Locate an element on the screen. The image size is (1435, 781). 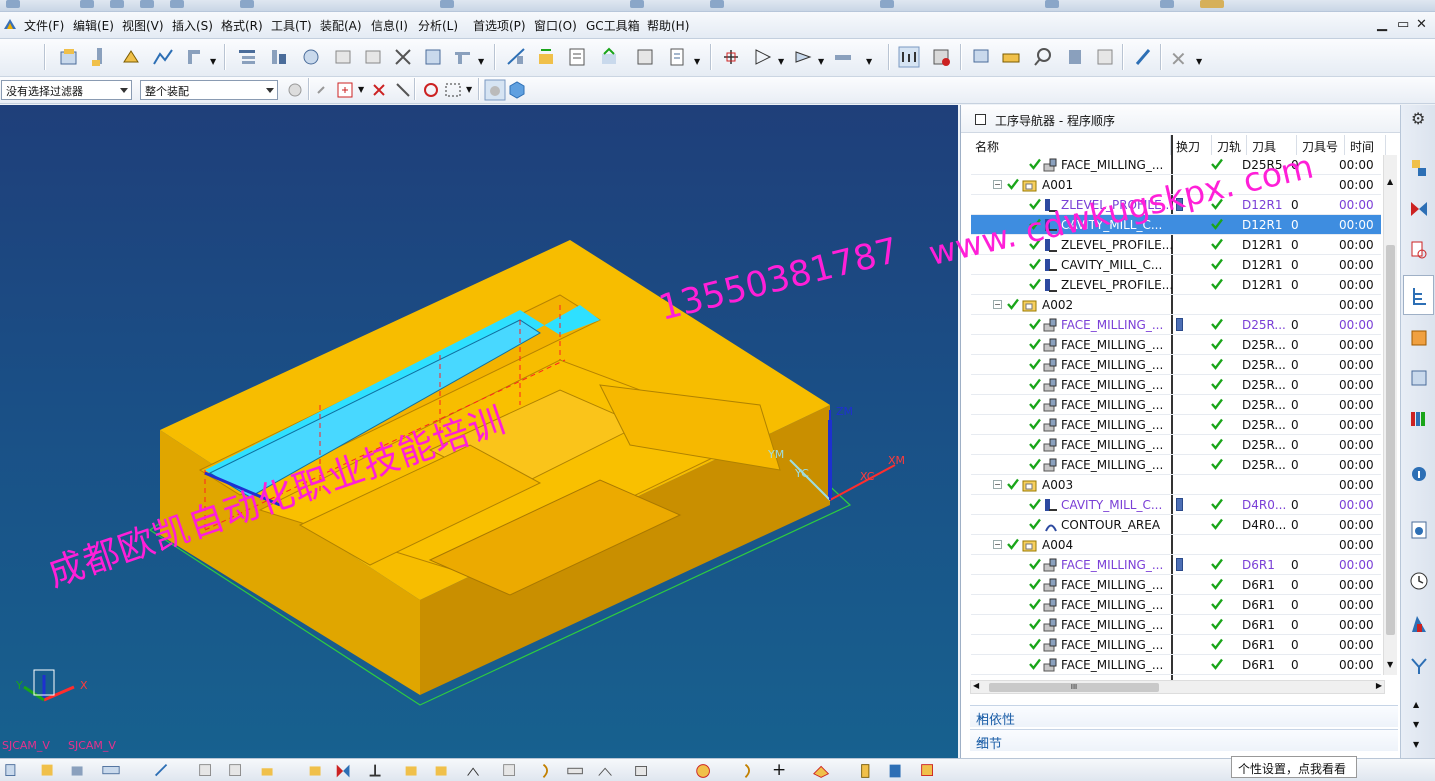
tool-holder-icon is located at coordinates (843, 57).